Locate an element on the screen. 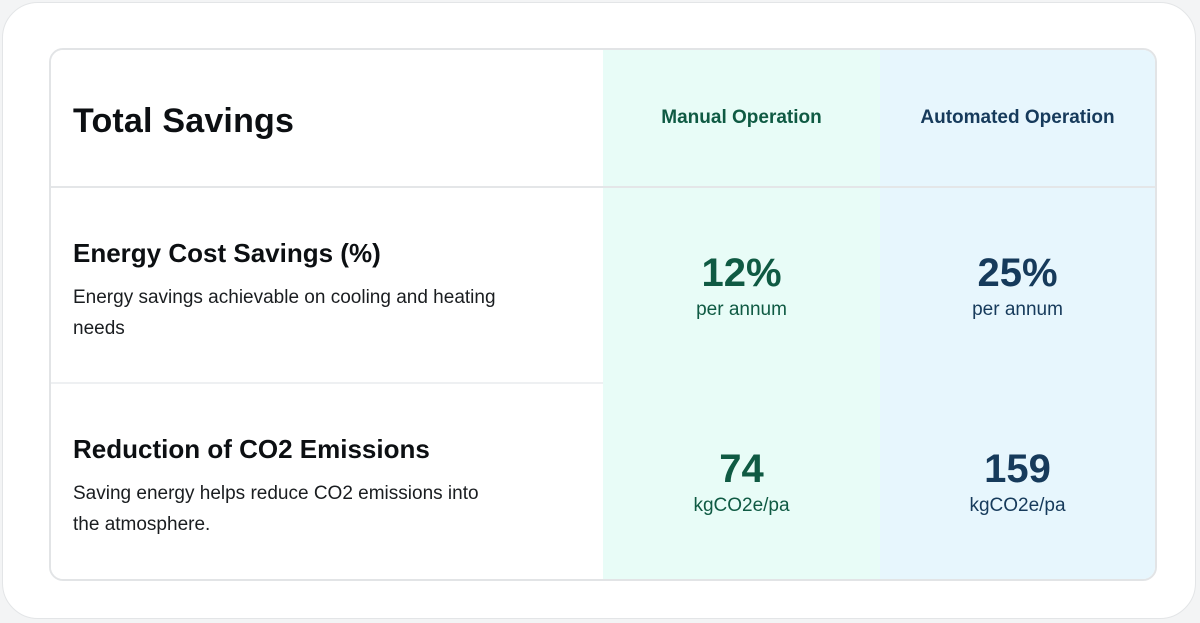  energy-savings-manual-unit: per annum is located at coordinates (741, 309).